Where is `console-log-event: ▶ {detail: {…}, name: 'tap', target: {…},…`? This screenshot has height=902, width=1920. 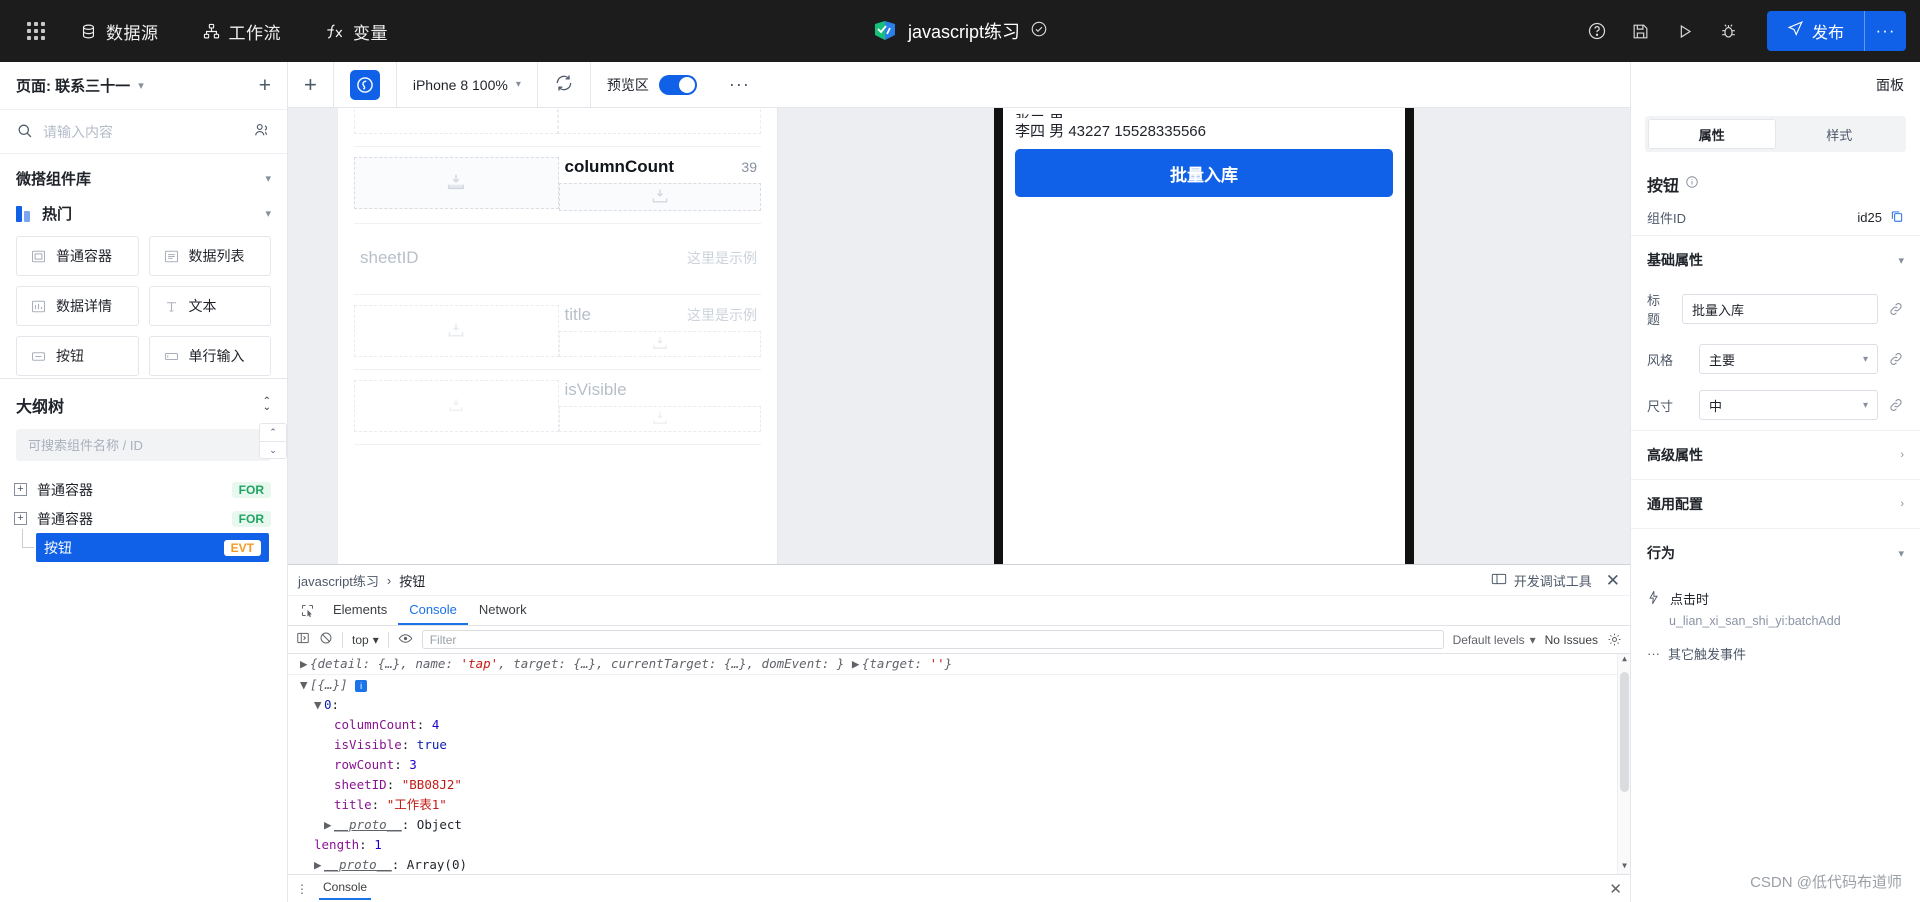 console-log-event: ▶ {detail: {…}, name: 'tap', target: {…},… is located at coordinates (959, 664).